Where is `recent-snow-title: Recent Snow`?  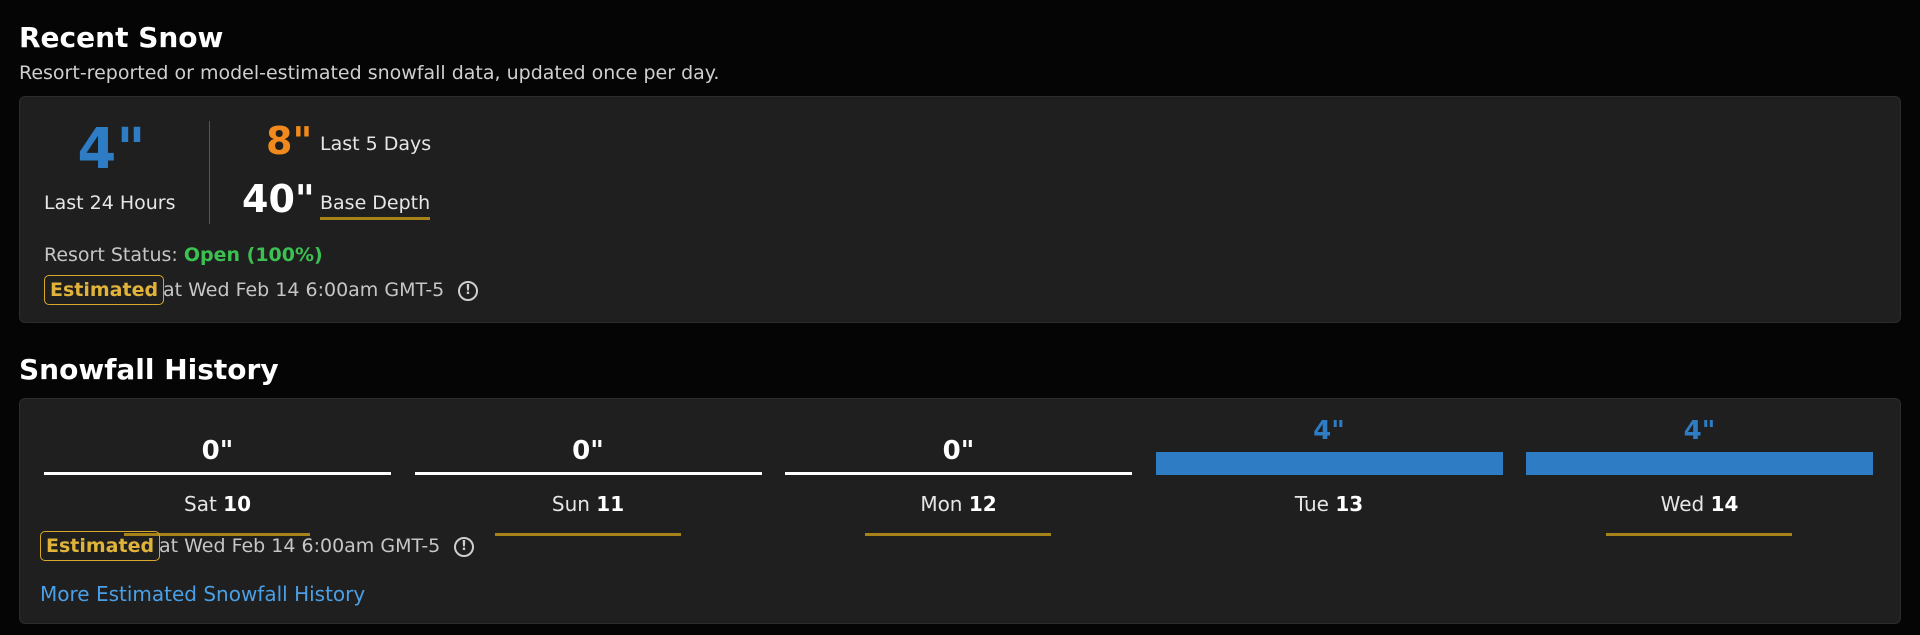 recent-snow-title: Recent Snow is located at coordinates (121, 37).